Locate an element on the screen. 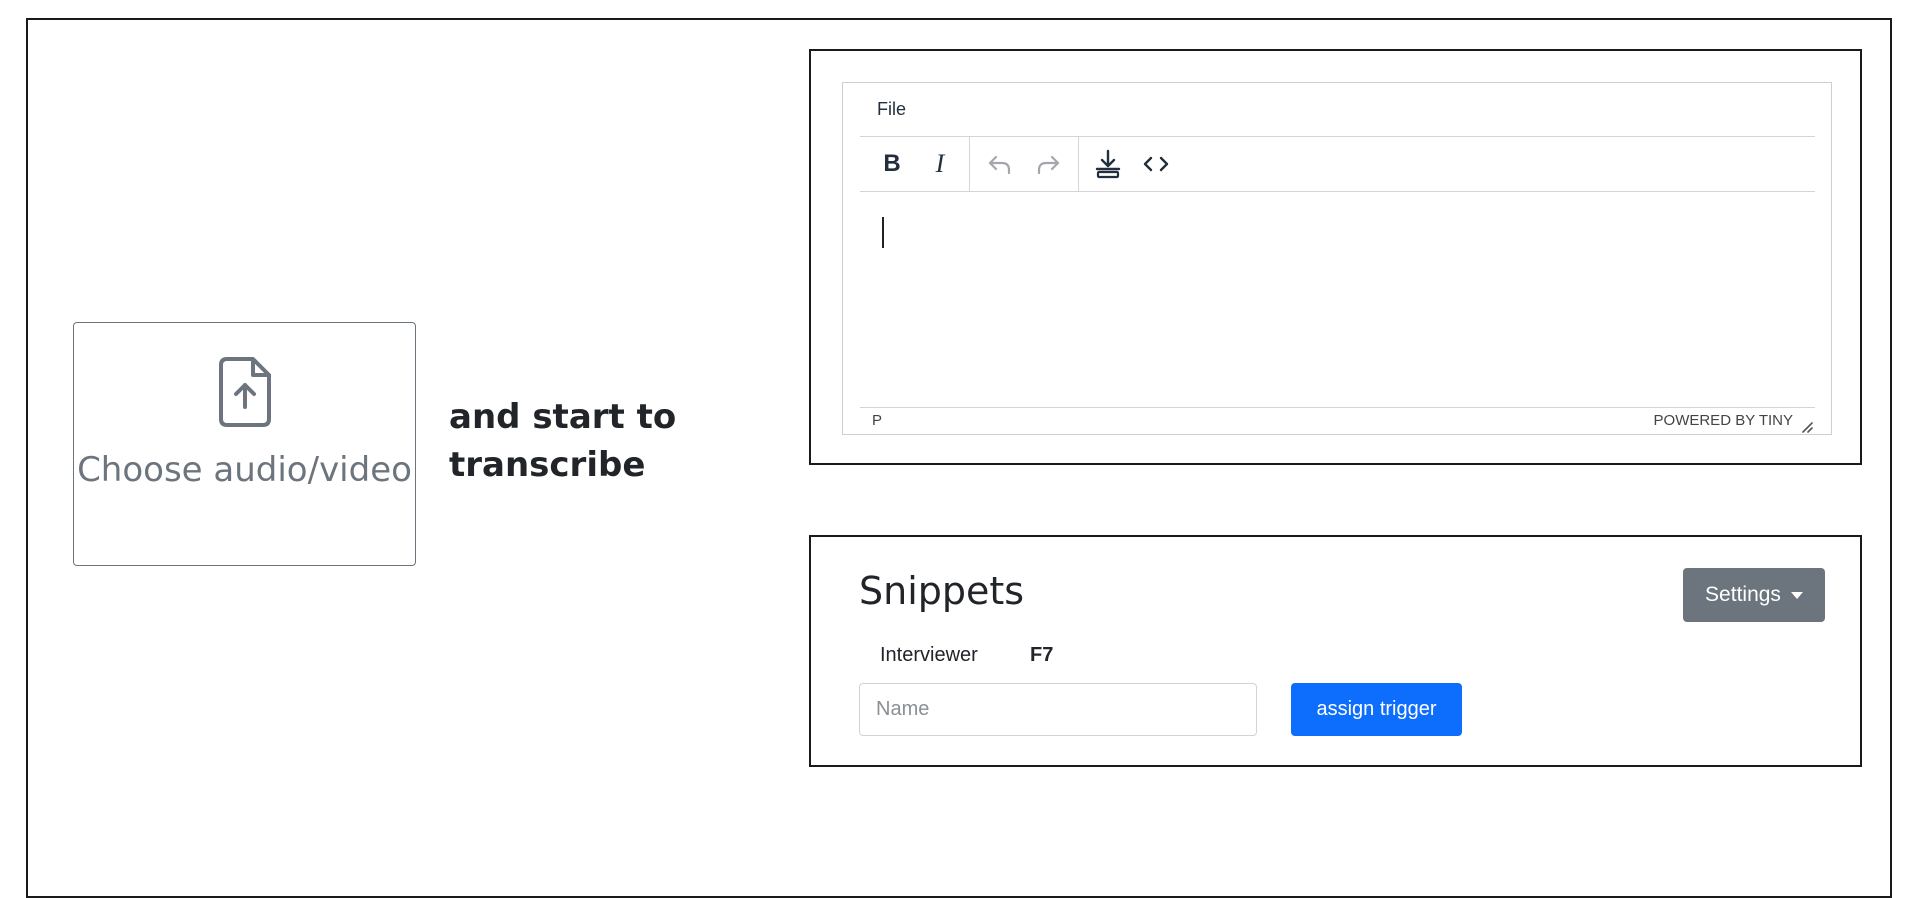  choose-media-label: Choose audio/video is located at coordinates (244, 470).